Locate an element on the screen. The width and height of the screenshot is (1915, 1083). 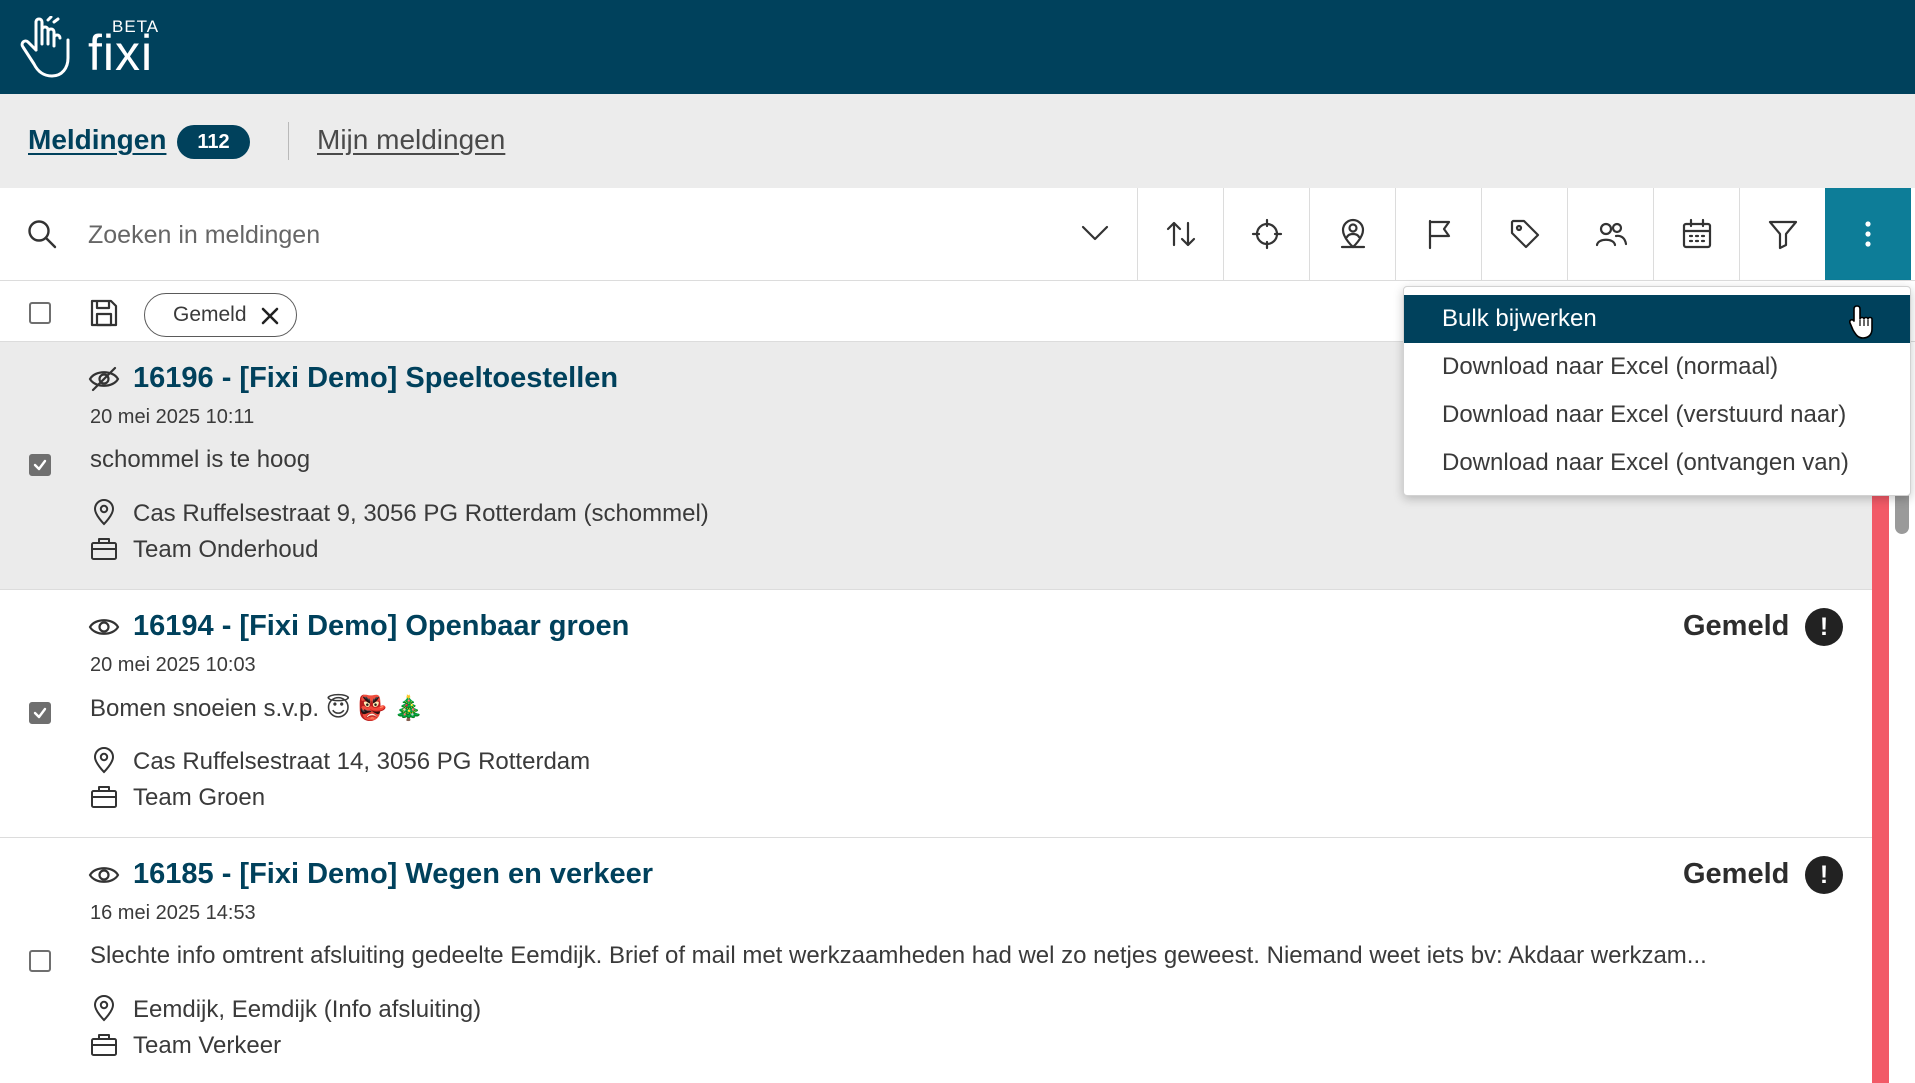
item-description: Bomen snoeien s.v.p. 😇 👺 🎄 is located at coordinates (257, 708).